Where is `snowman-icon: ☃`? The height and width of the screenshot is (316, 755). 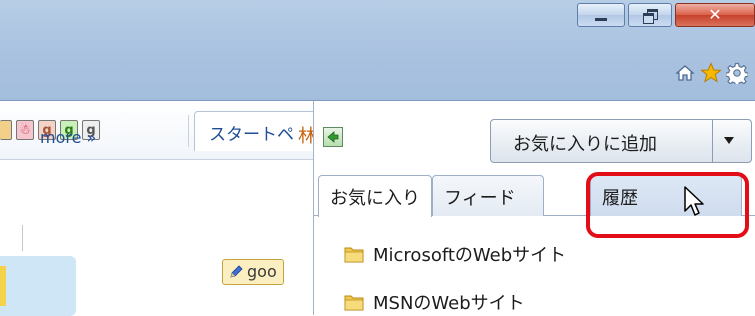
snowman-icon: ☃ is located at coordinates (25, 130).